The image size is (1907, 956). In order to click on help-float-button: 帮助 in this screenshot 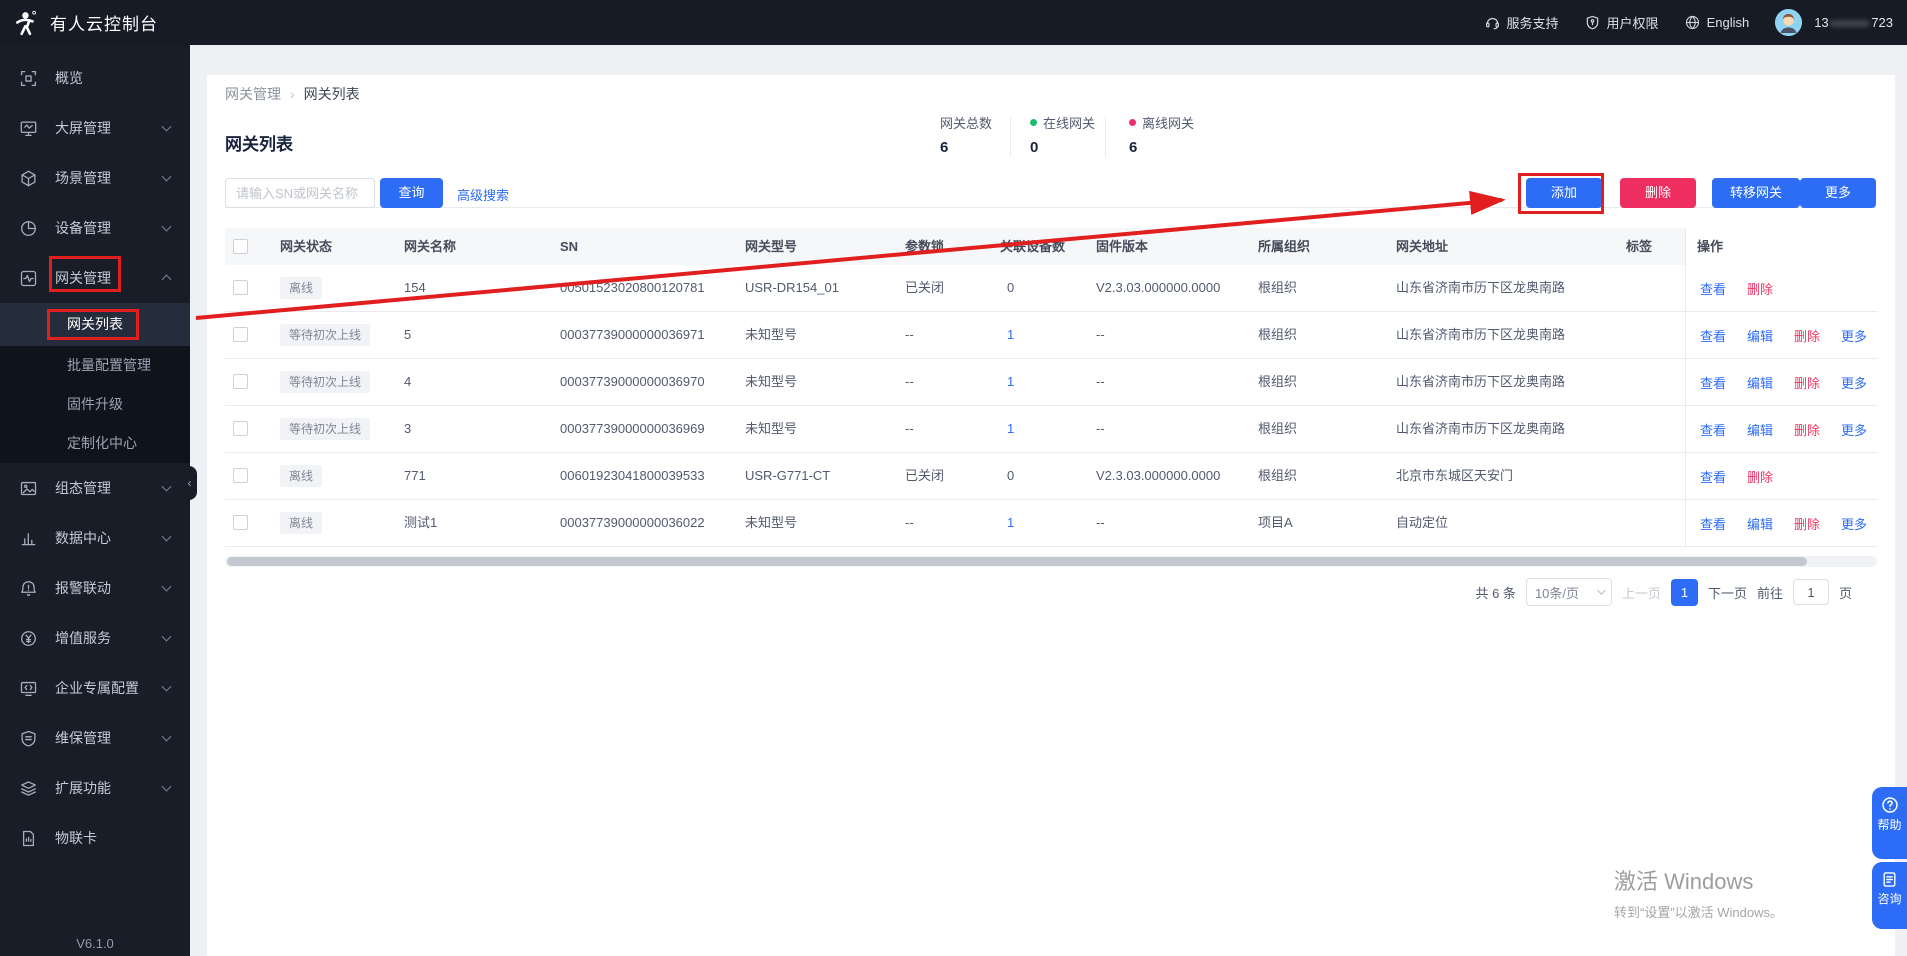, I will do `click(1889, 823)`.